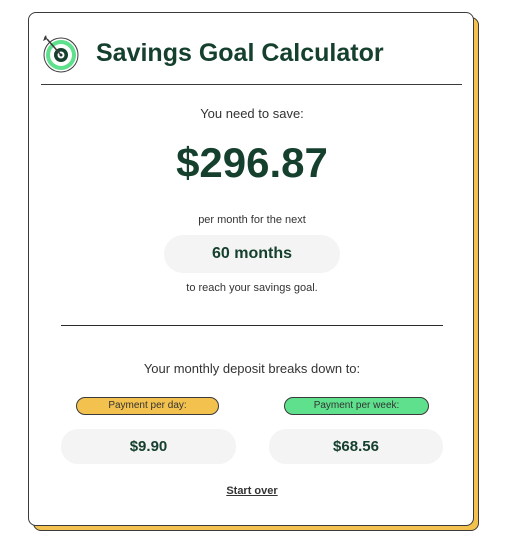 The height and width of the screenshot is (551, 508). I want to click on section-divider, so click(252, 325).